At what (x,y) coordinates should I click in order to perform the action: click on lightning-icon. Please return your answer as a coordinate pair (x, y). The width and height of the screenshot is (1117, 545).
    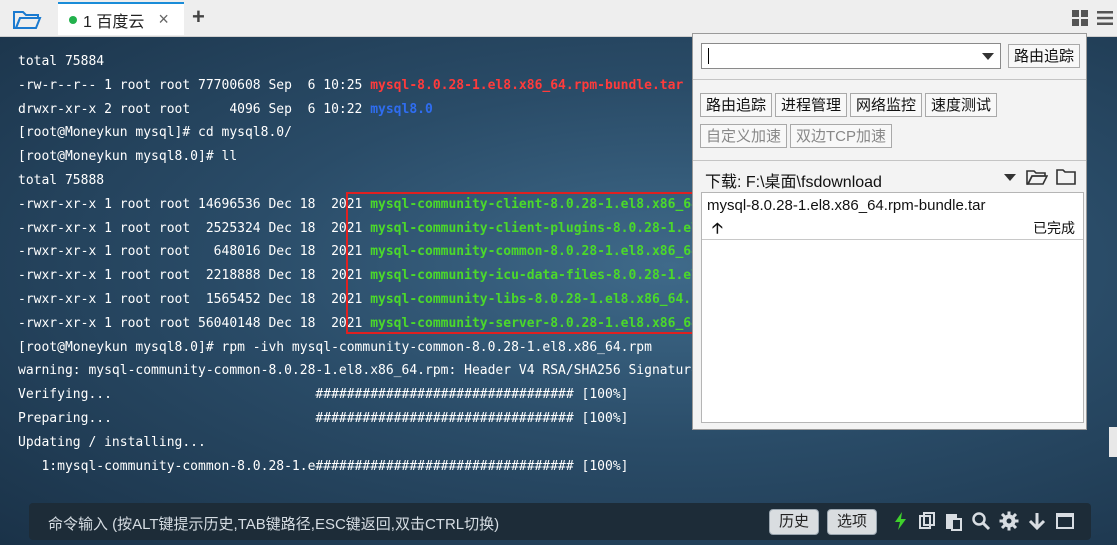
    Looking at the image, I should click on (901, 521).